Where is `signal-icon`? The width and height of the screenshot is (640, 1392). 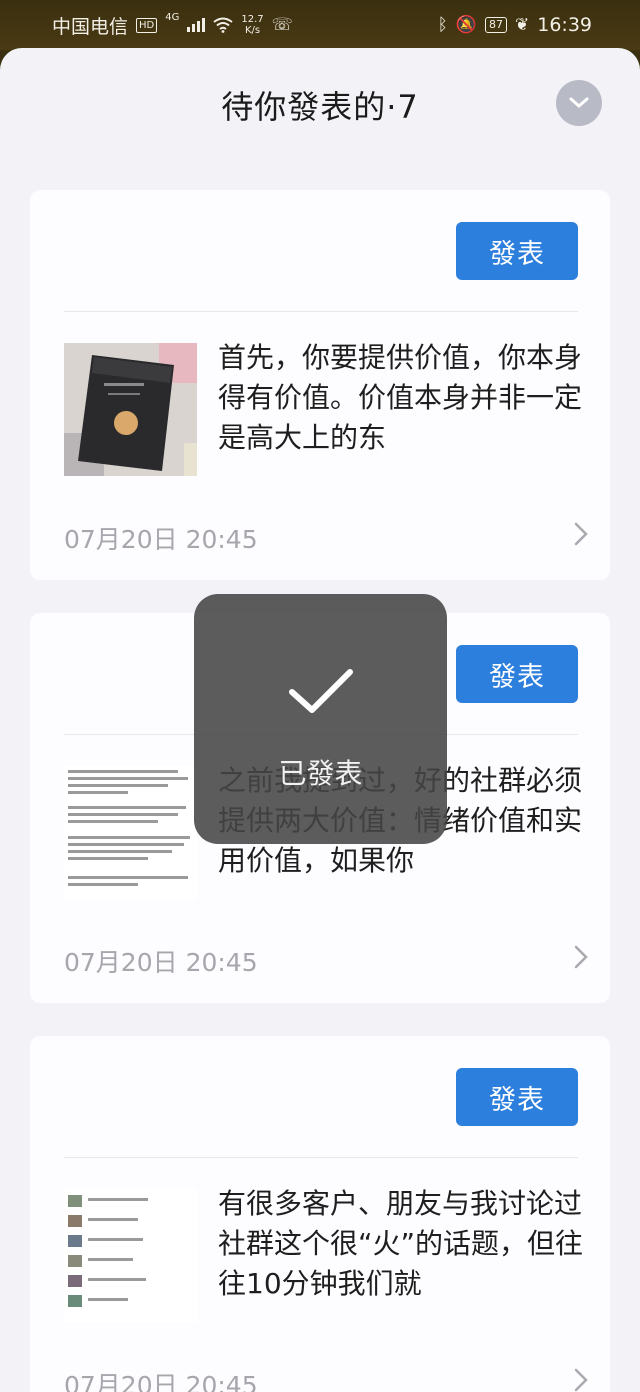
signal-icon is located at coordinates (196, 25).